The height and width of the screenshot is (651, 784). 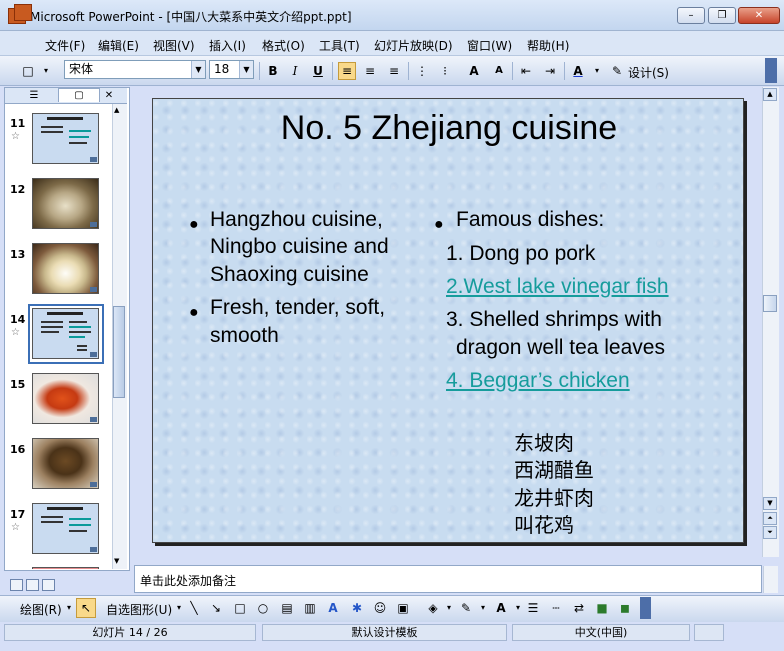 I want to click on slide-sorter-view-icon, so click(x=32, y=585).